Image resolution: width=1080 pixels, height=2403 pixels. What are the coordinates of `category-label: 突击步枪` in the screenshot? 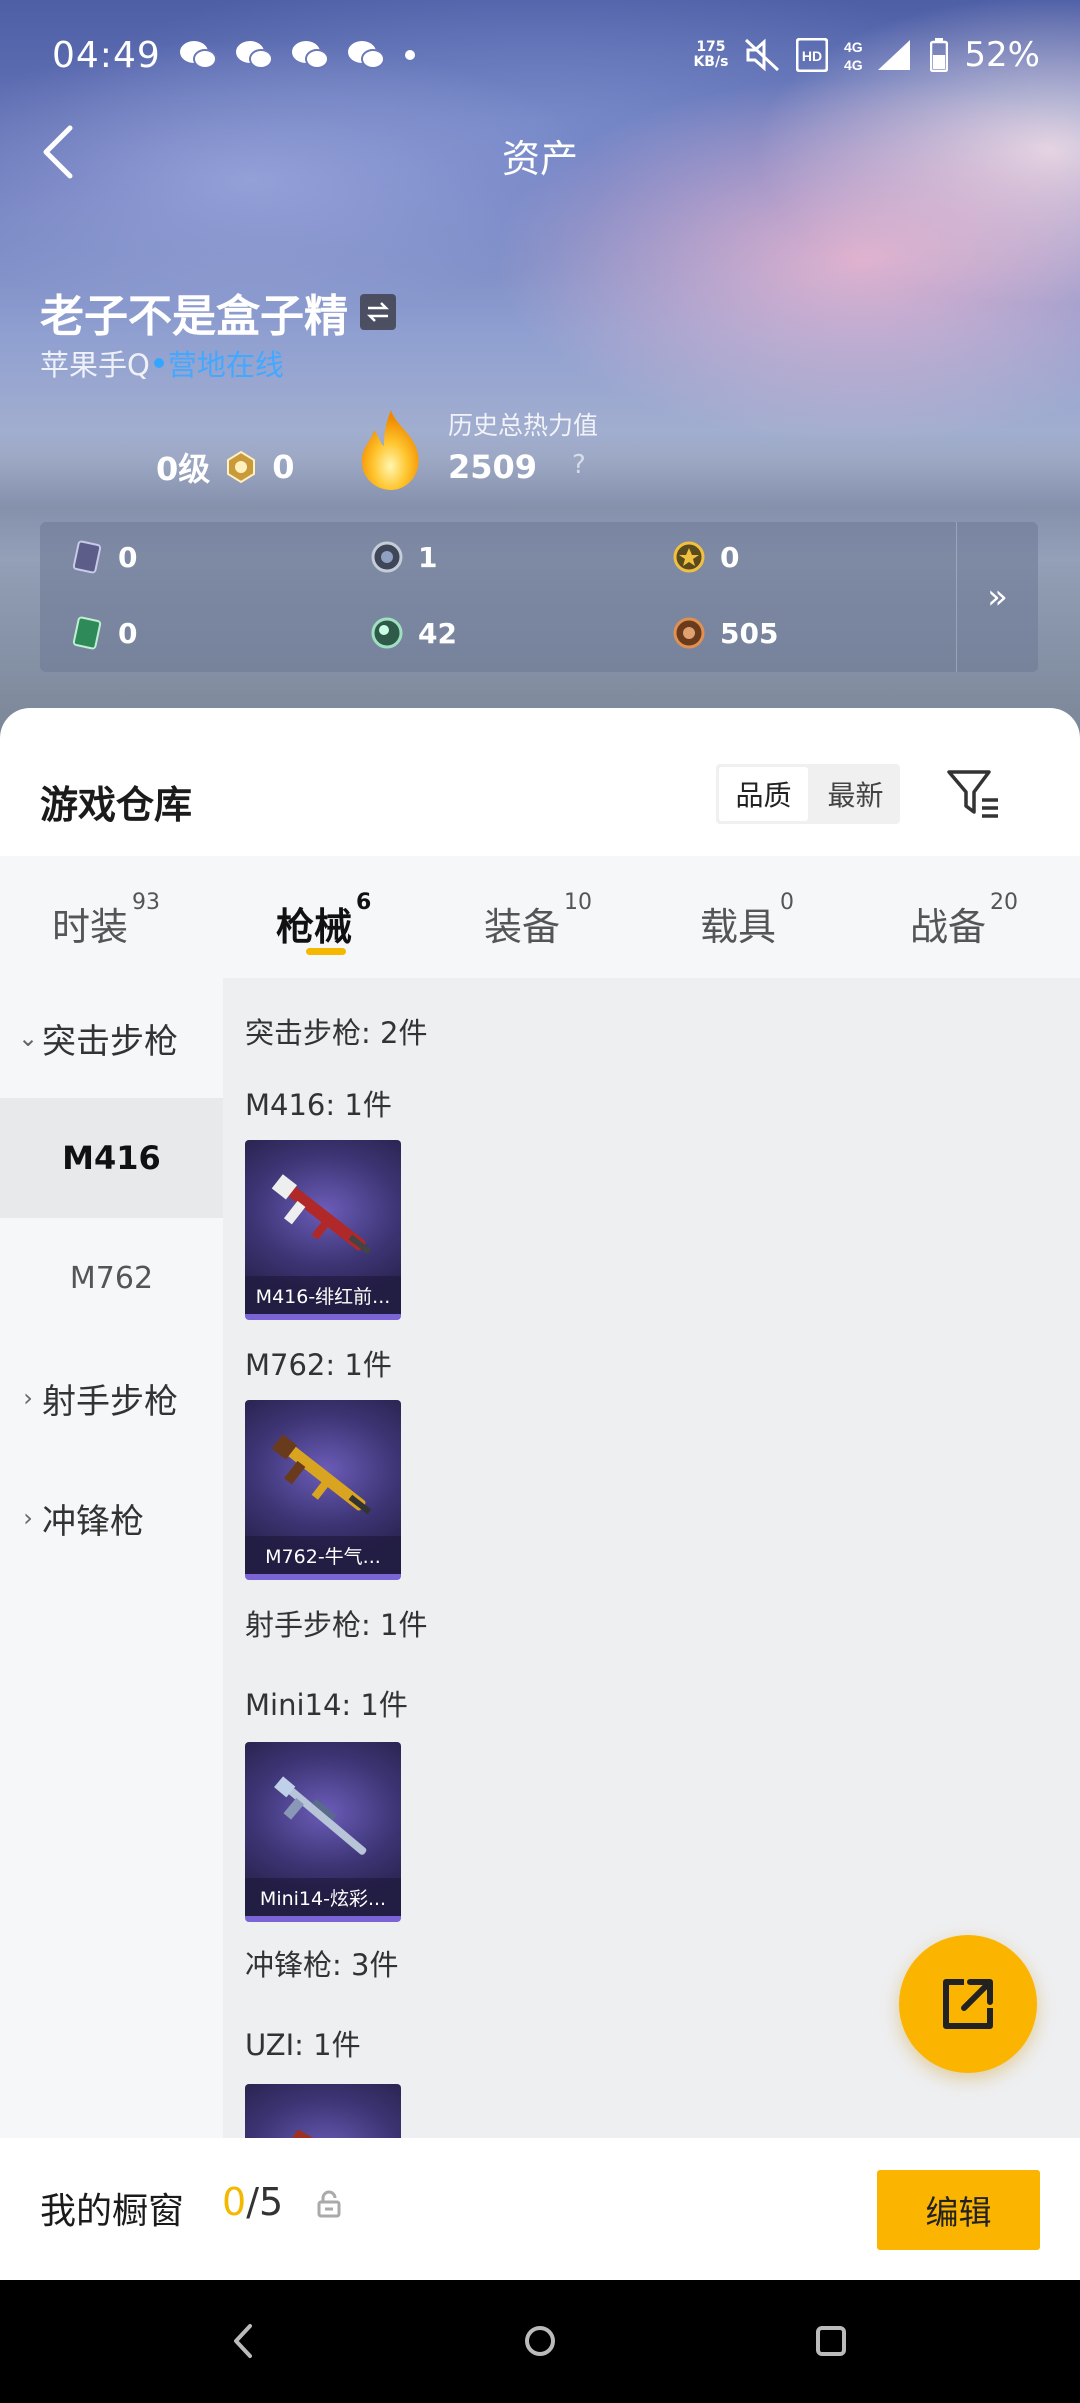 It's located at (110, 1041).